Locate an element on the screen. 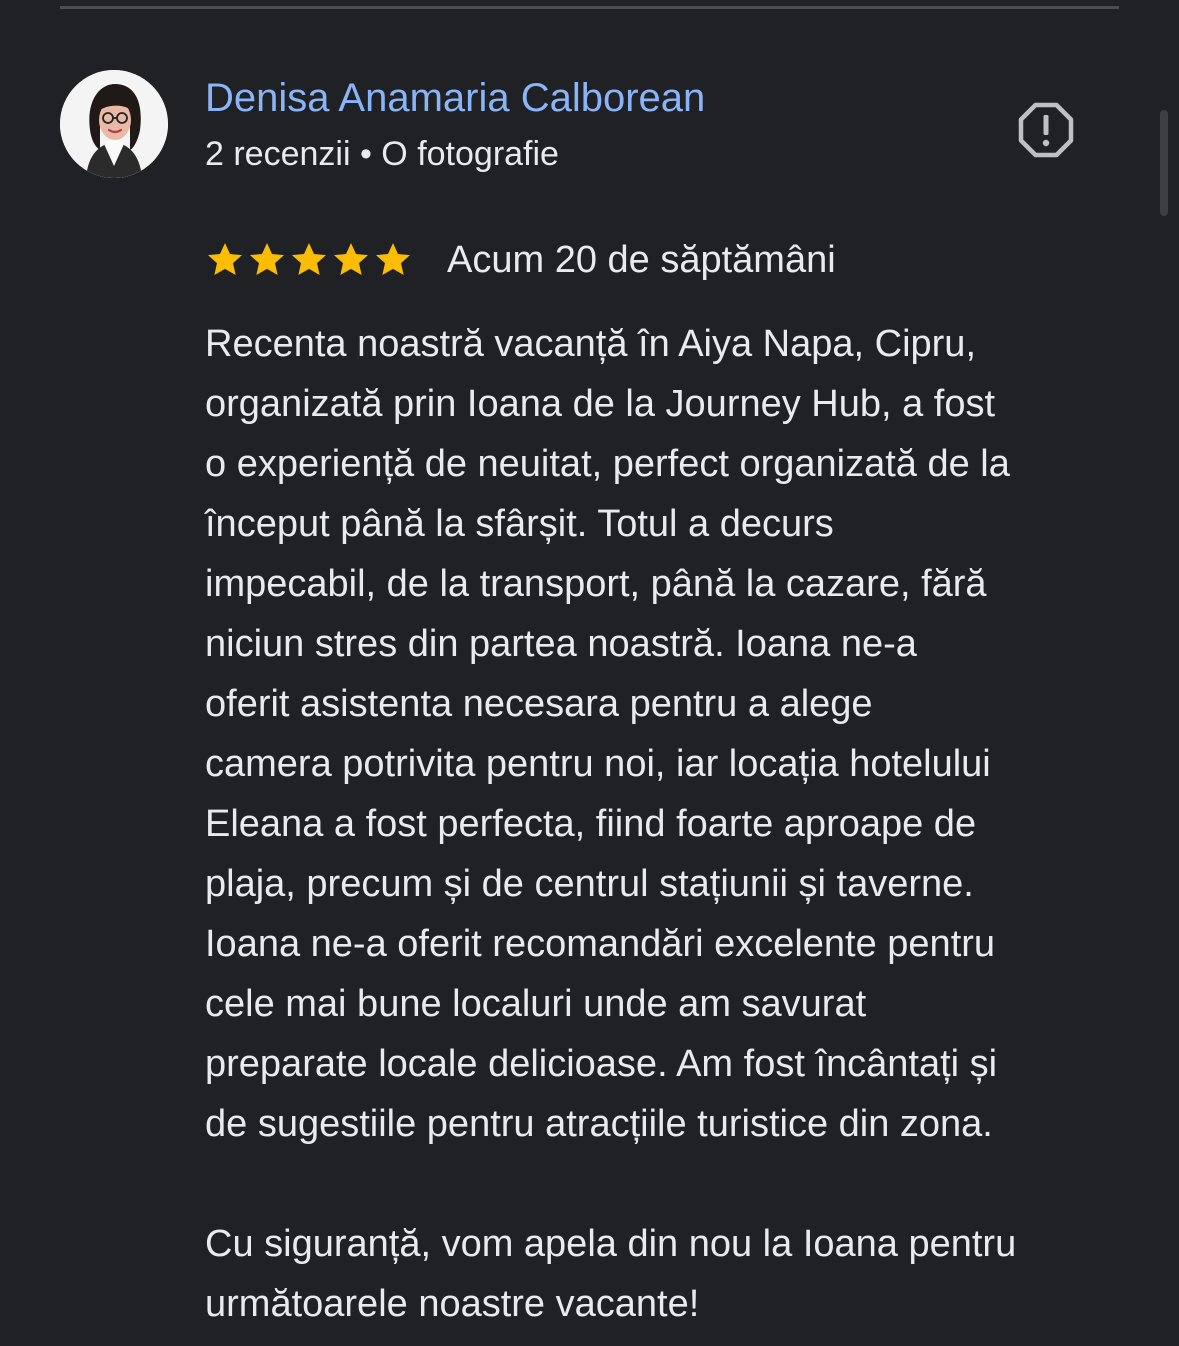 The image size is (1179, 1346). avatar-photo is located at coordinates (114, 124).